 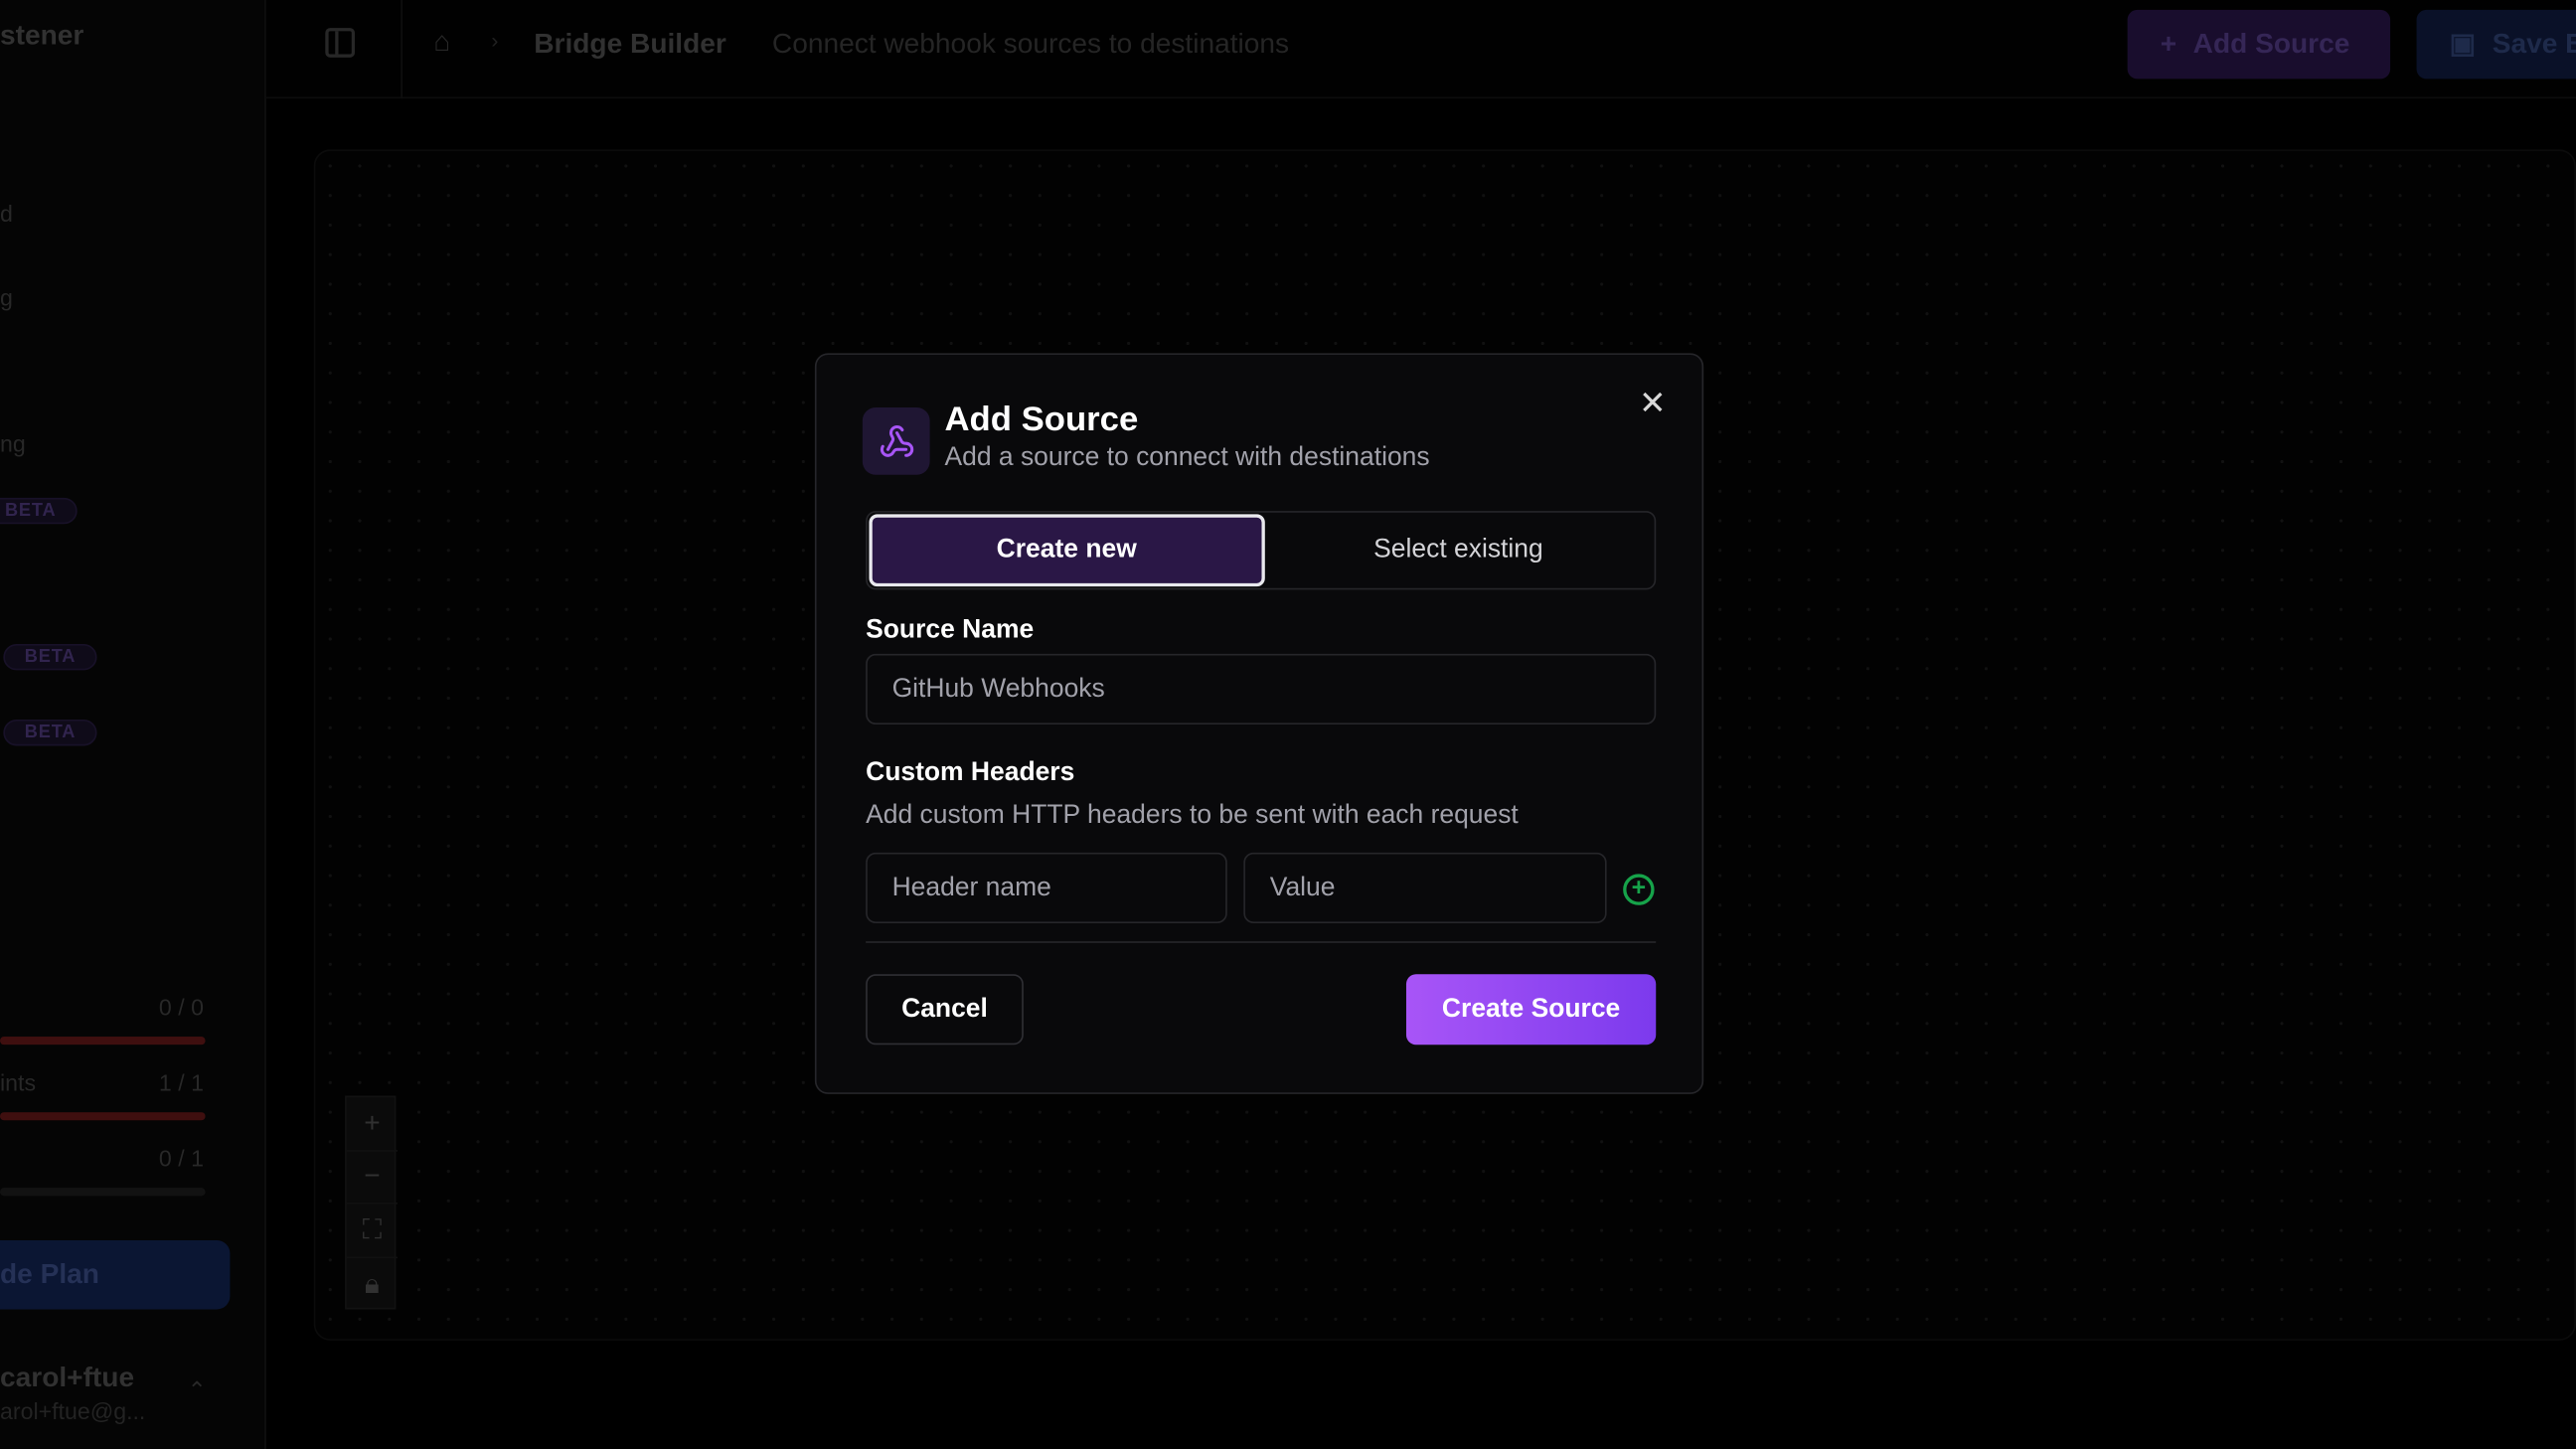 What do you see at coordinates (1639, 889) in the screenshot?
I see `add-circle-icon: +` at bounding box center [1639, 889].